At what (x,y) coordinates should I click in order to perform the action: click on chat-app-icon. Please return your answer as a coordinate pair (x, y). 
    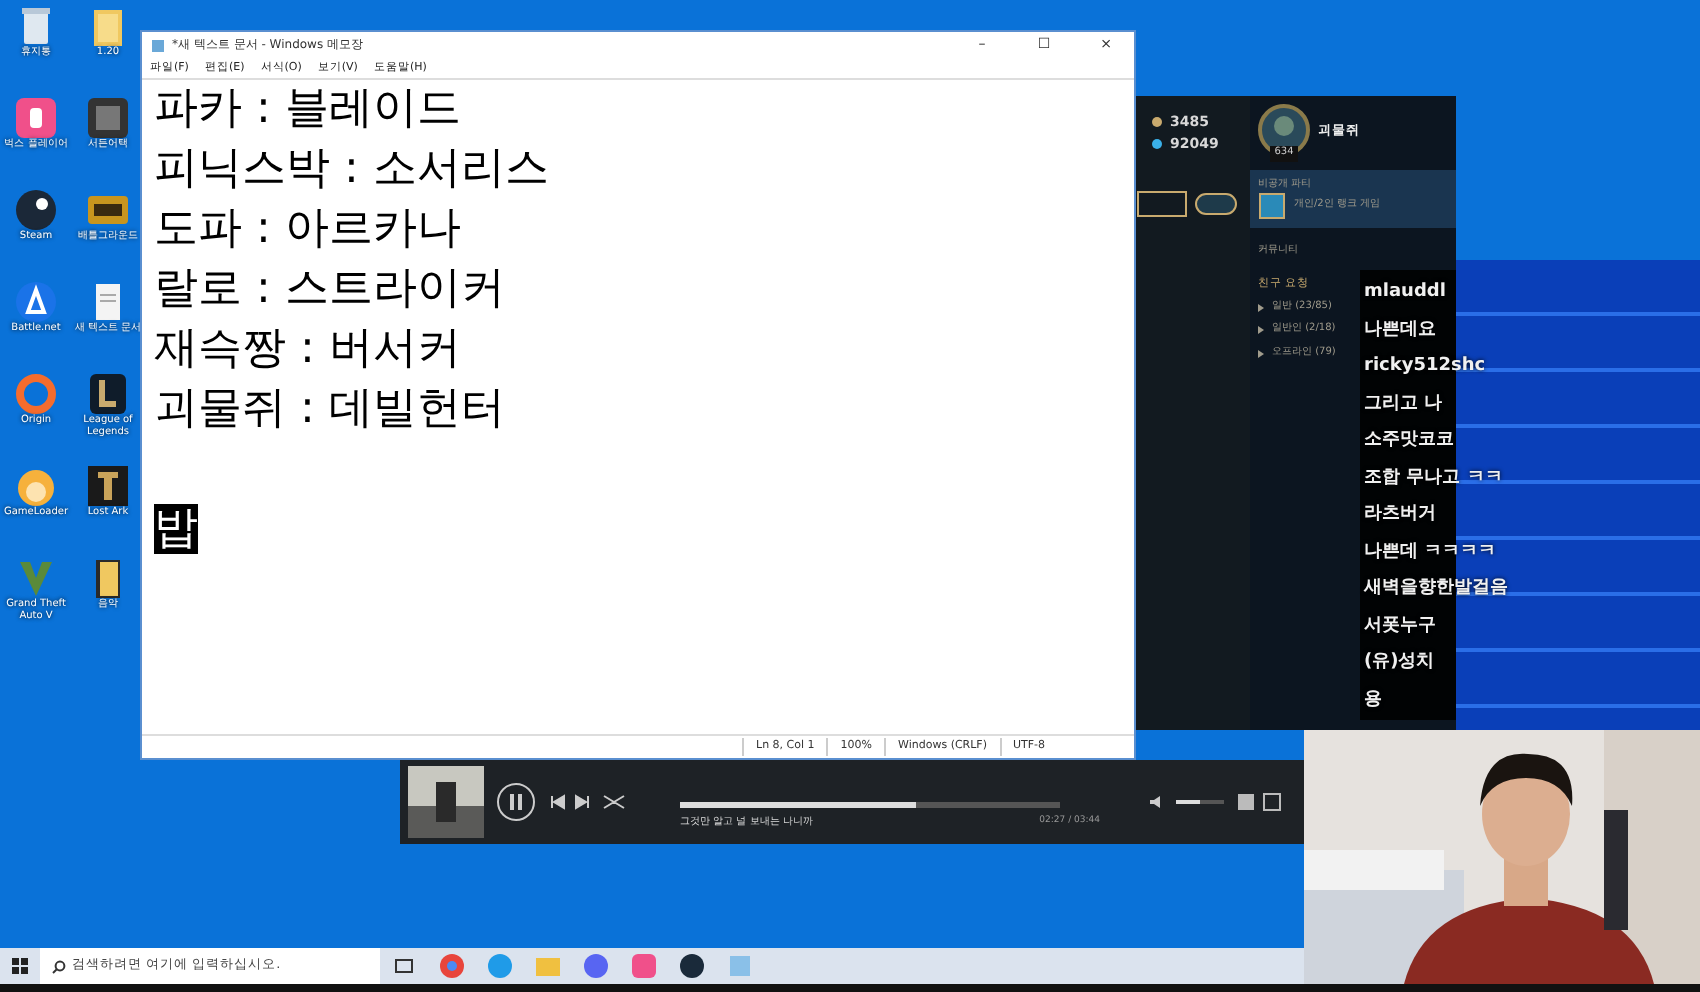
    Looking at the image, I should click on (596, 966).